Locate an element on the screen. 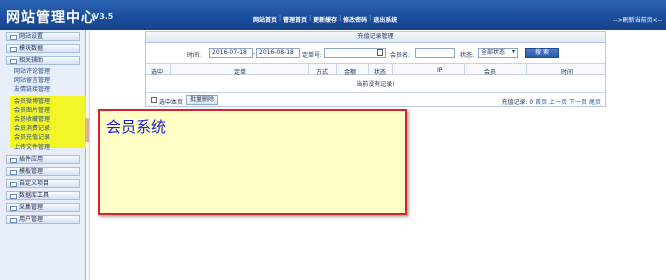 This screenshot has width=666, height=280. select-page-label: 选中本页 is located at coordinates (171, 102).